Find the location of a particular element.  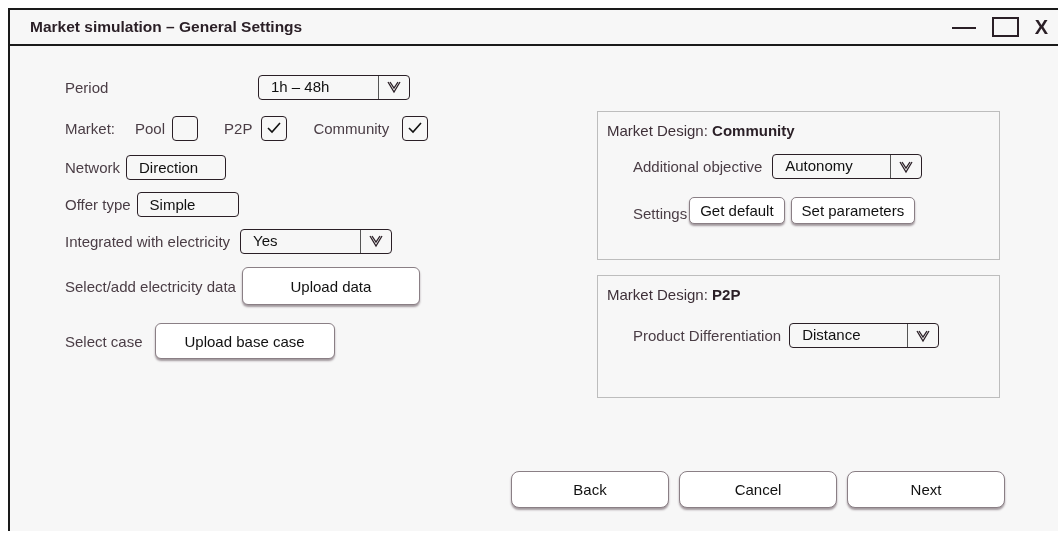

panel-title: Market Design: P2P is located at coordinates (674, 294).